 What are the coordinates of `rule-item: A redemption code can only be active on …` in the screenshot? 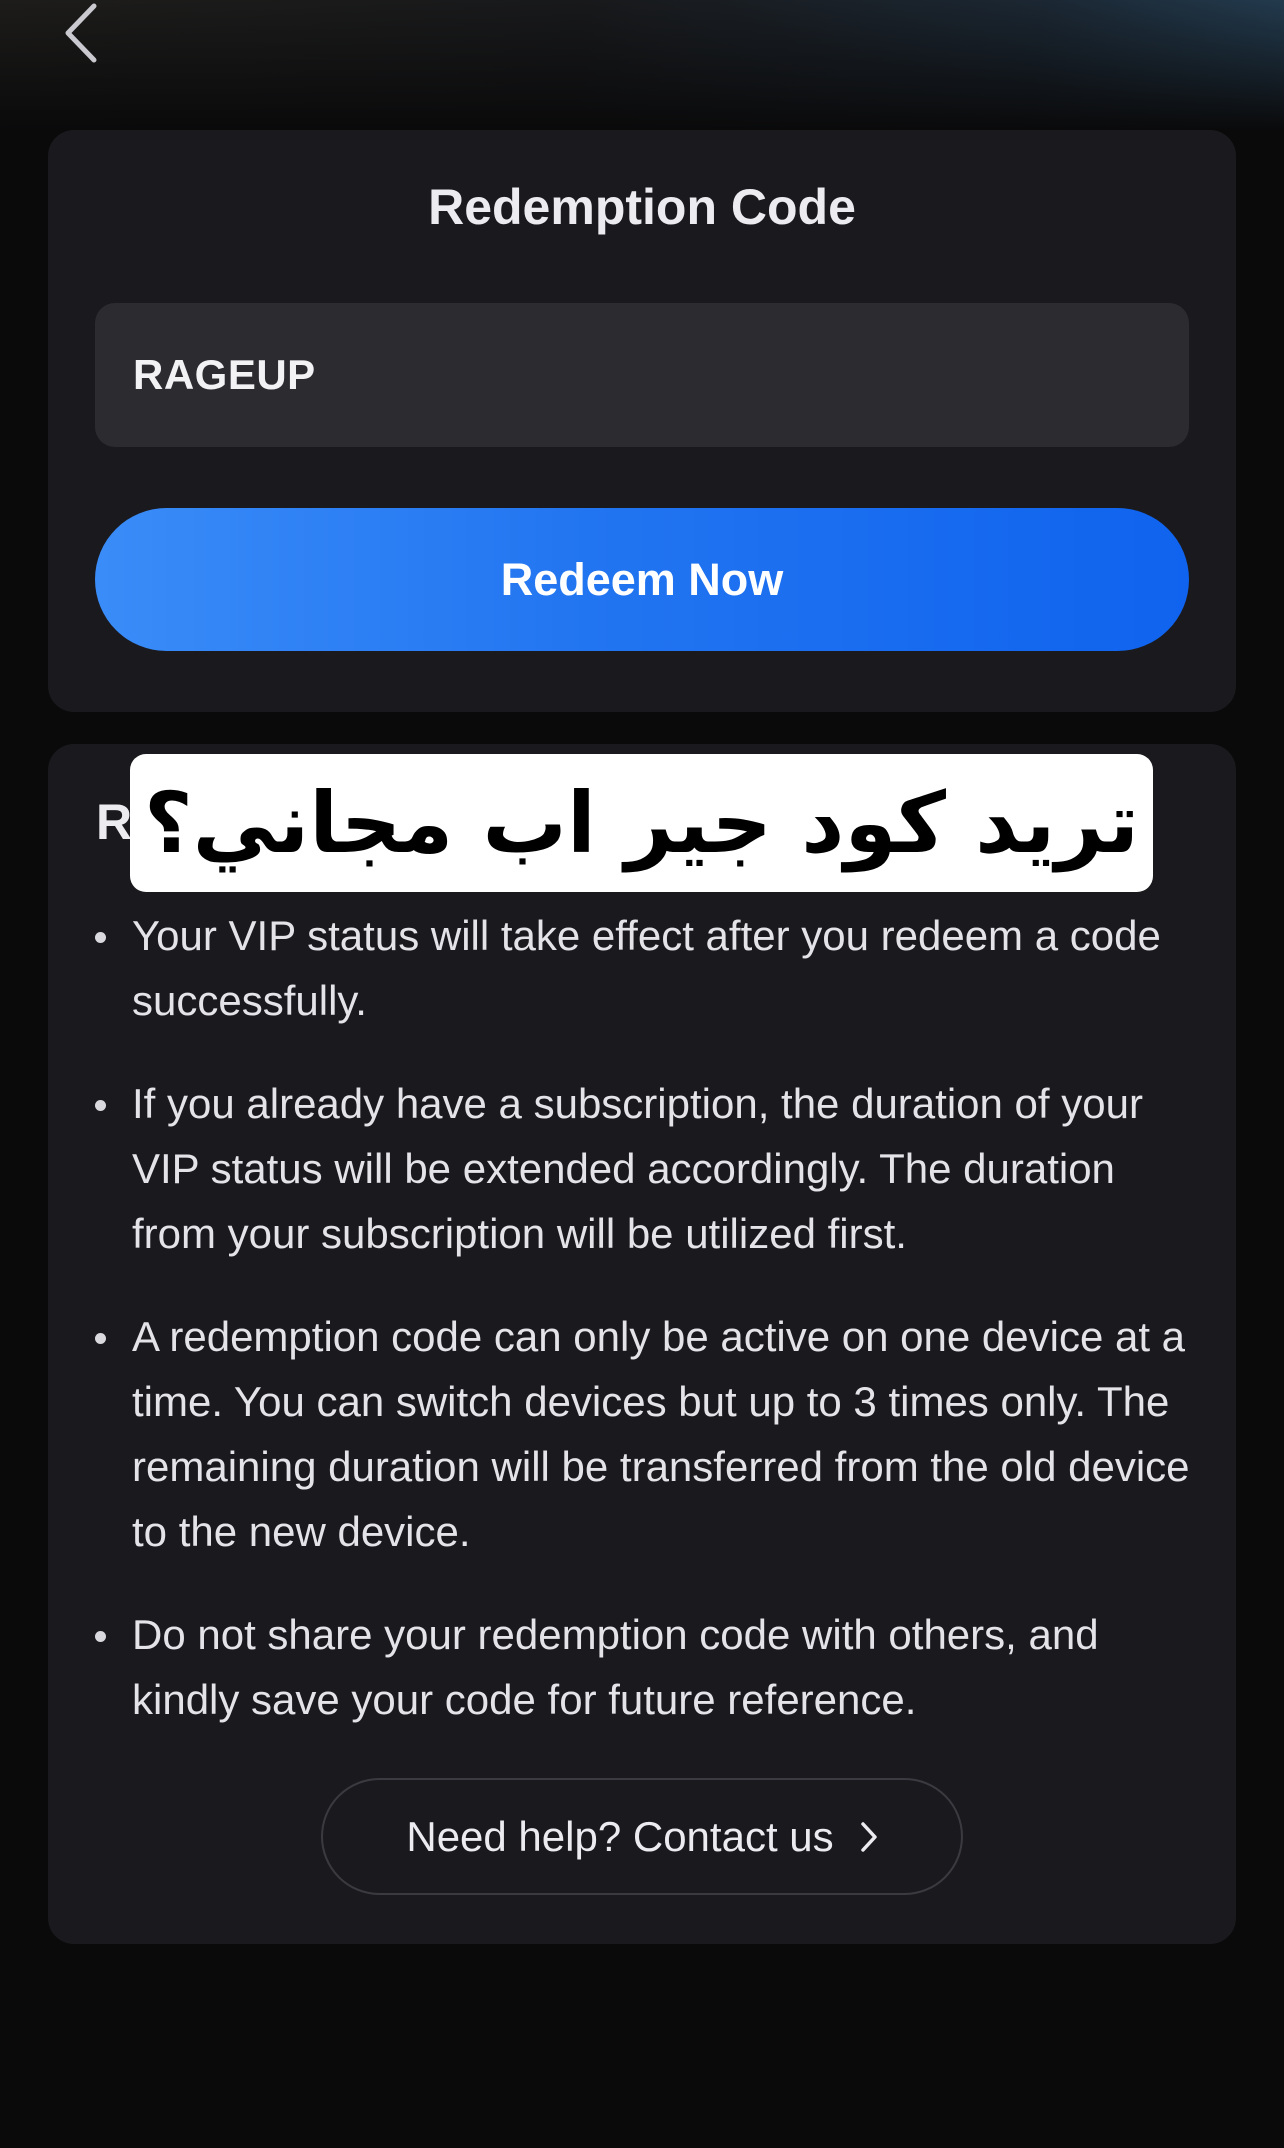 It's located at (647, 1434).